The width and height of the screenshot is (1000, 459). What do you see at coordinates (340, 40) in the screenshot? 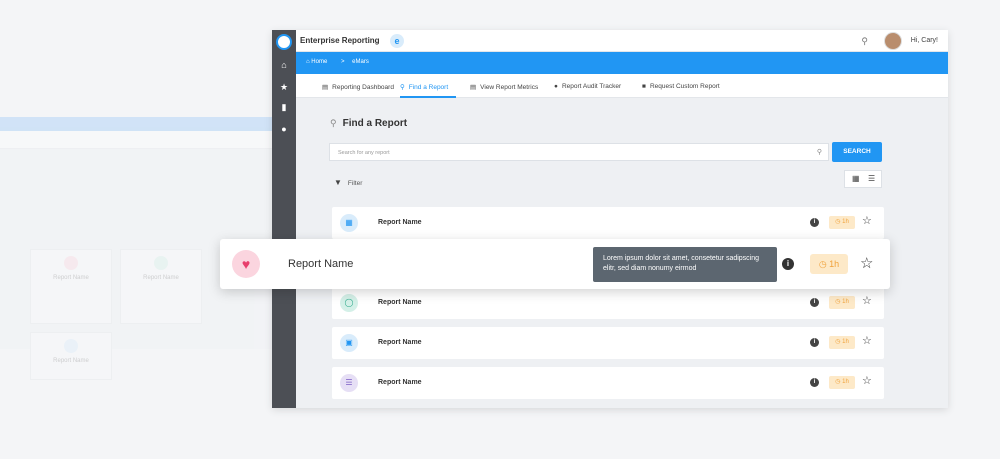
I see `app-title: Enterprise Reporting` at bounding box center [340, 40].